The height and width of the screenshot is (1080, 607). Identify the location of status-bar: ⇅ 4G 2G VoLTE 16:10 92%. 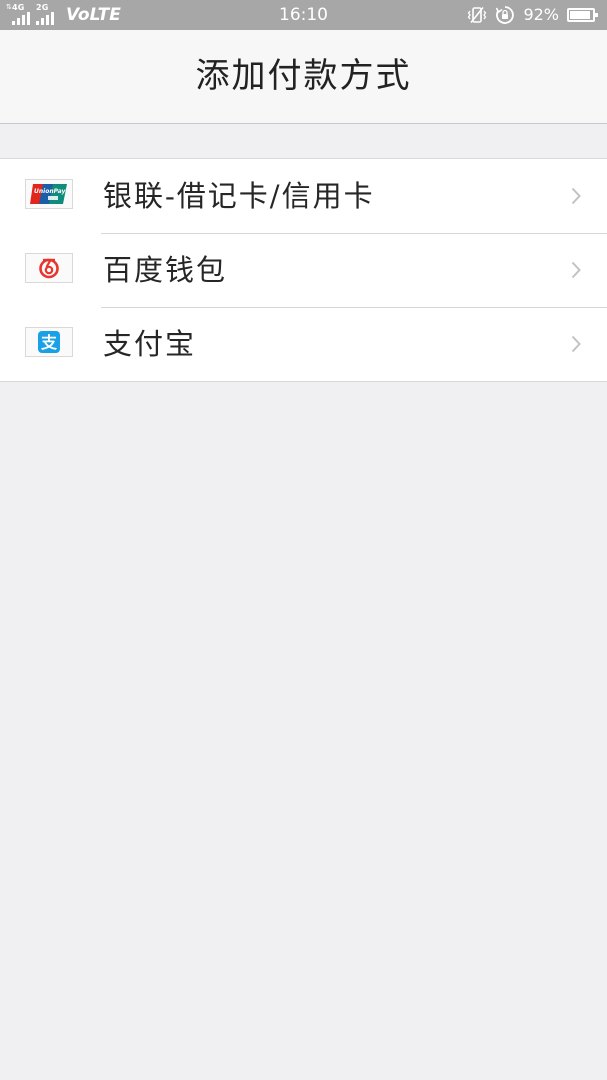
(303, 15).